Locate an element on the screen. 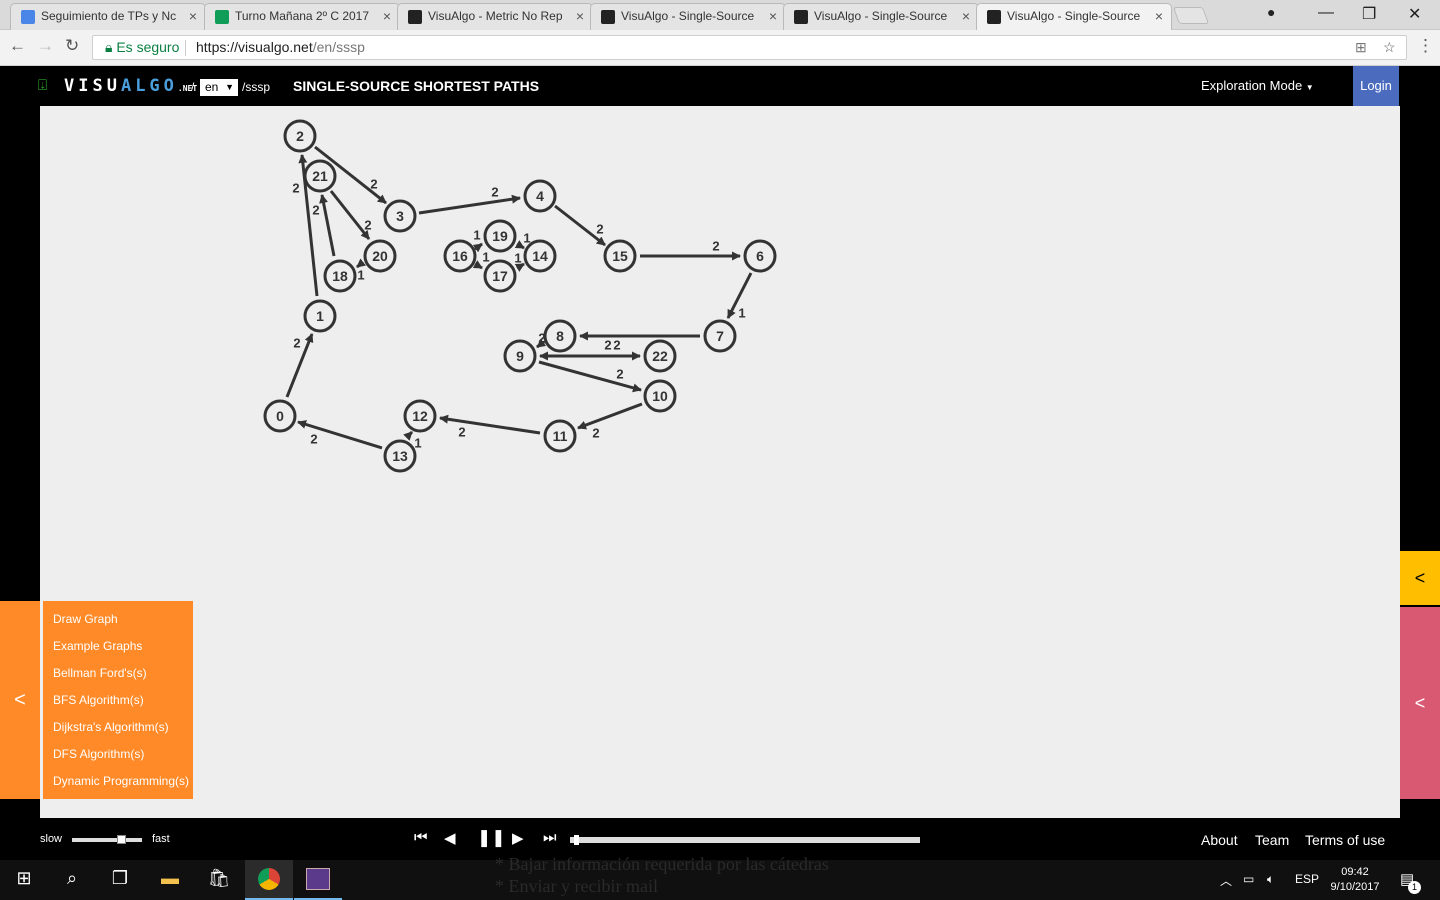  browser-tab: Turno Mañana 2º C 2017 × is located at coordinates (302, 16).